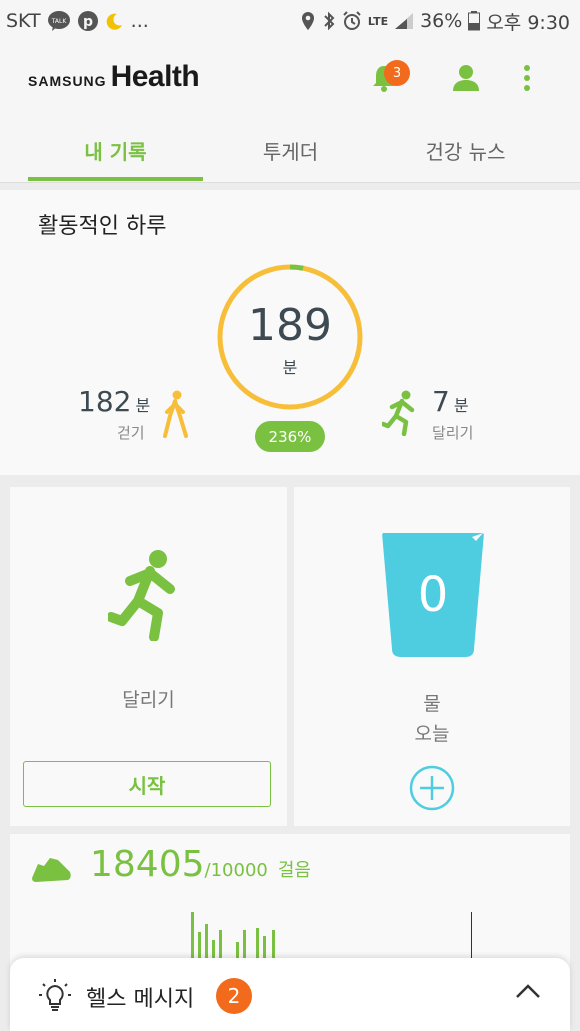 This screenshot has width=580, height=1031. What do you see at coordinates (115, 21) in the screenshot?
I see `moon-icon` at bounding box center [115, 21].